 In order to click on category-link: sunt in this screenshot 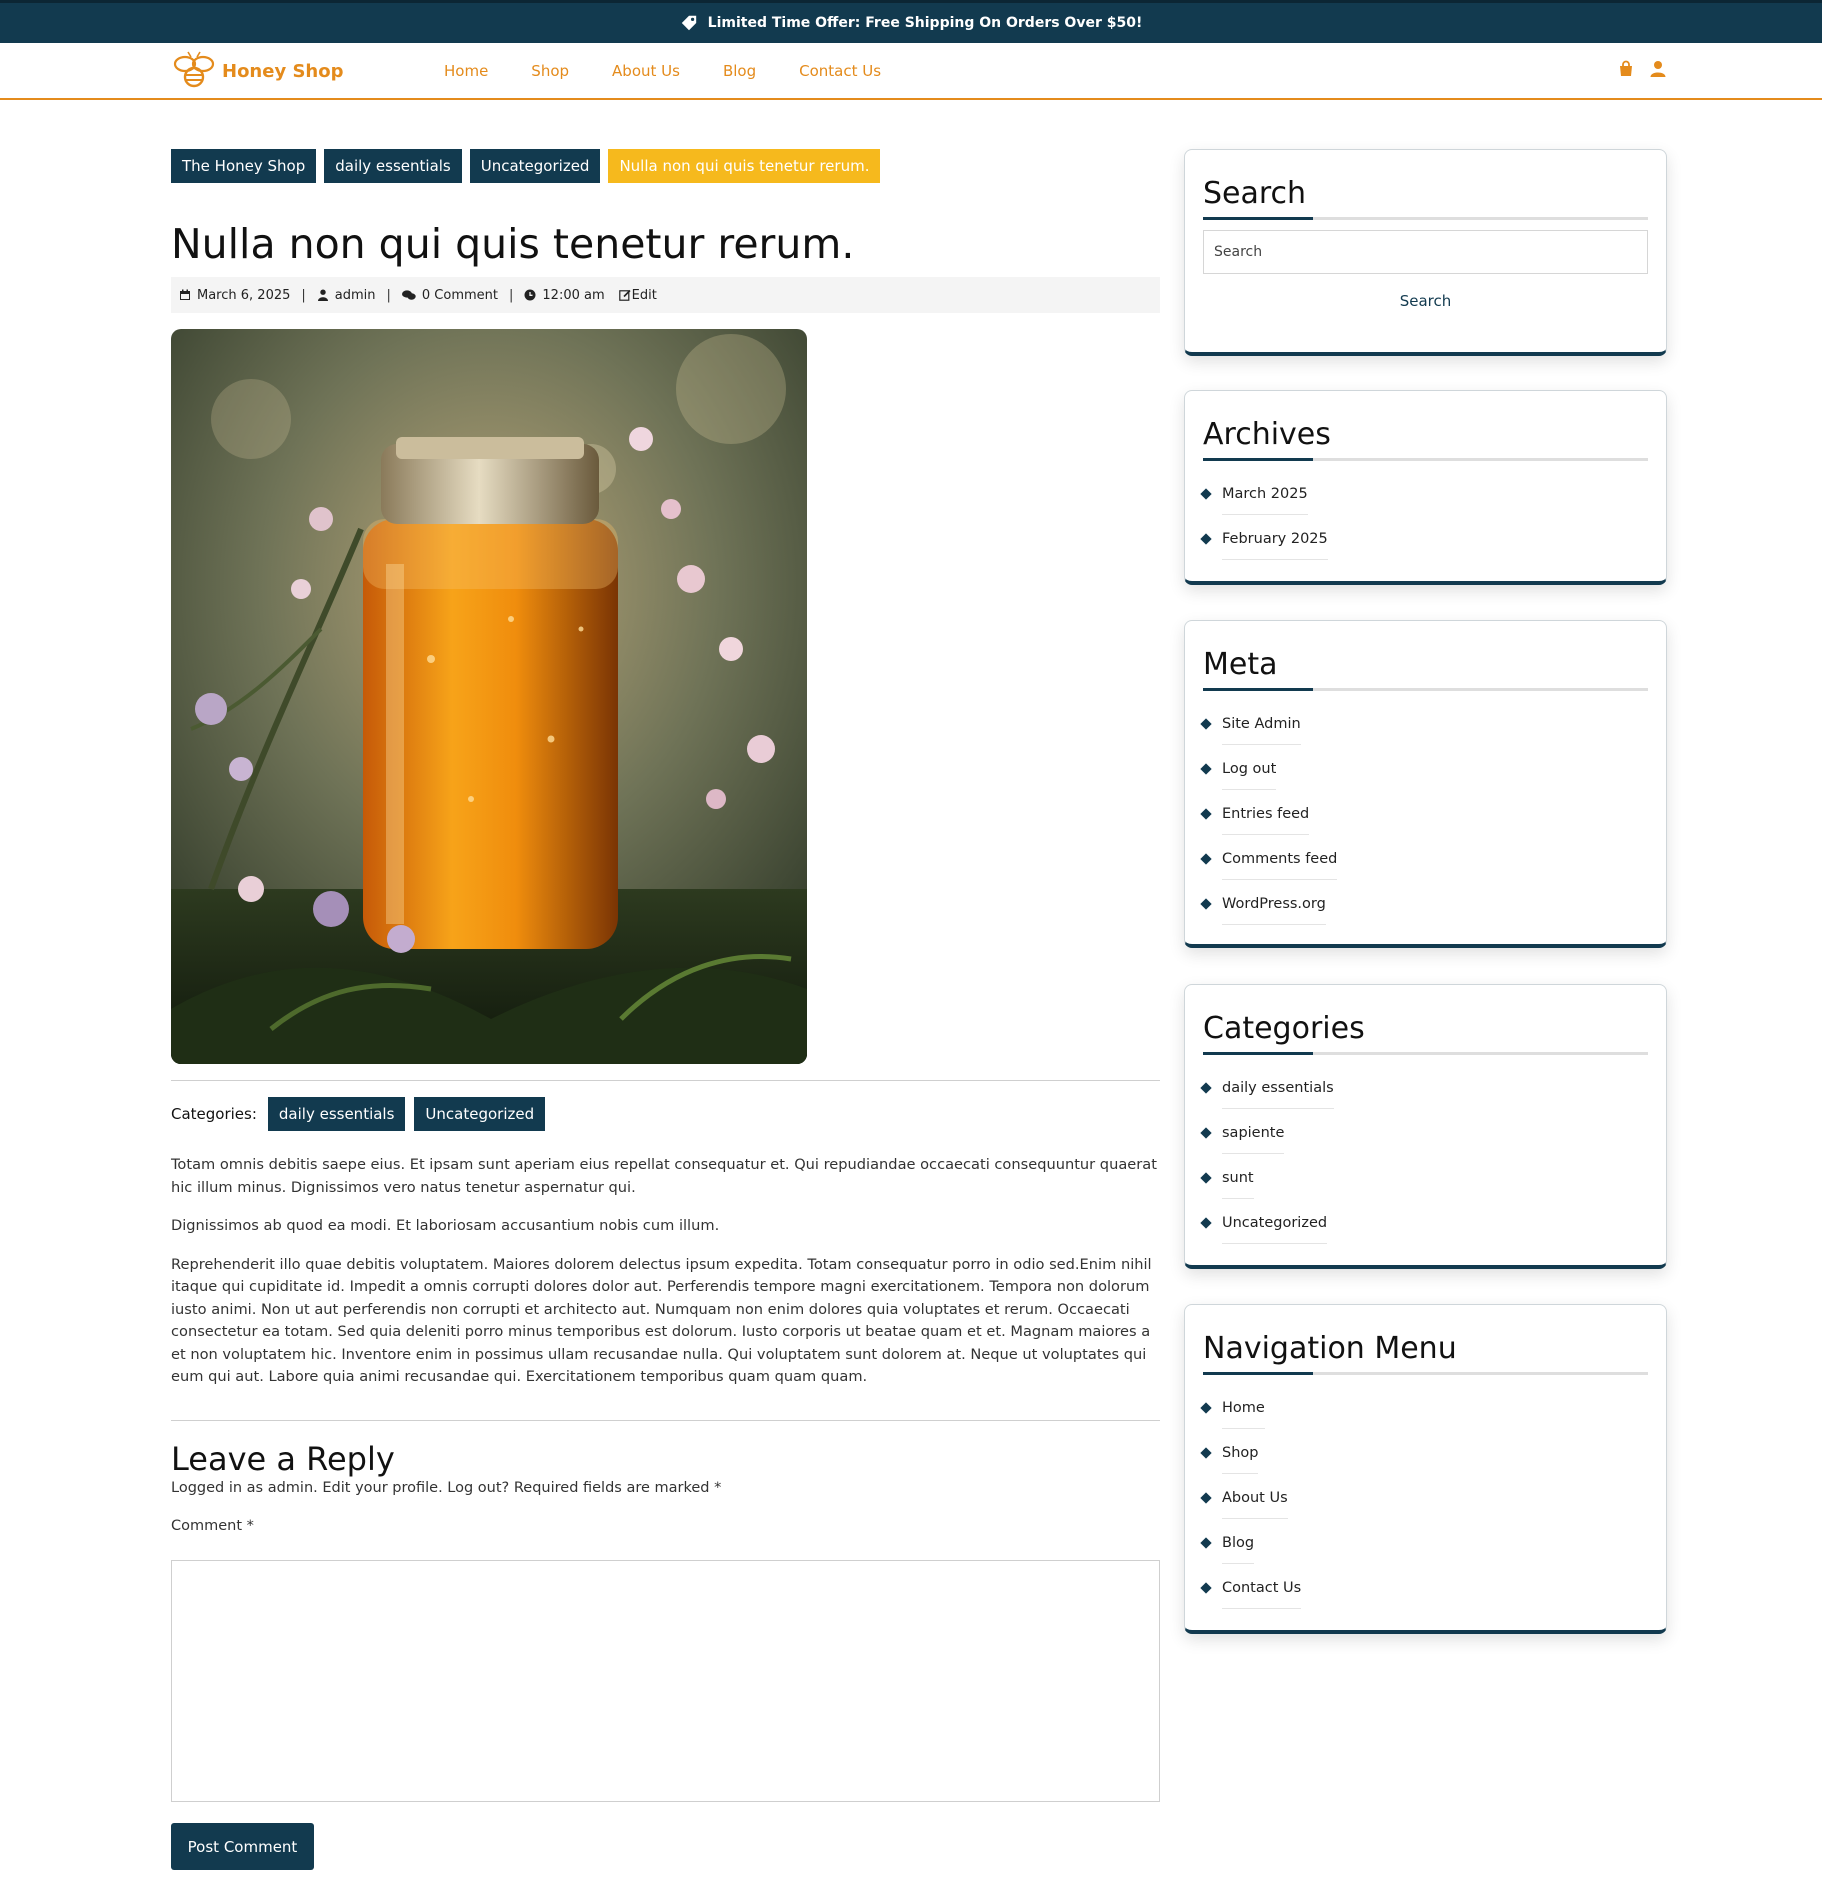, I will do `click(1238, 1178)`.